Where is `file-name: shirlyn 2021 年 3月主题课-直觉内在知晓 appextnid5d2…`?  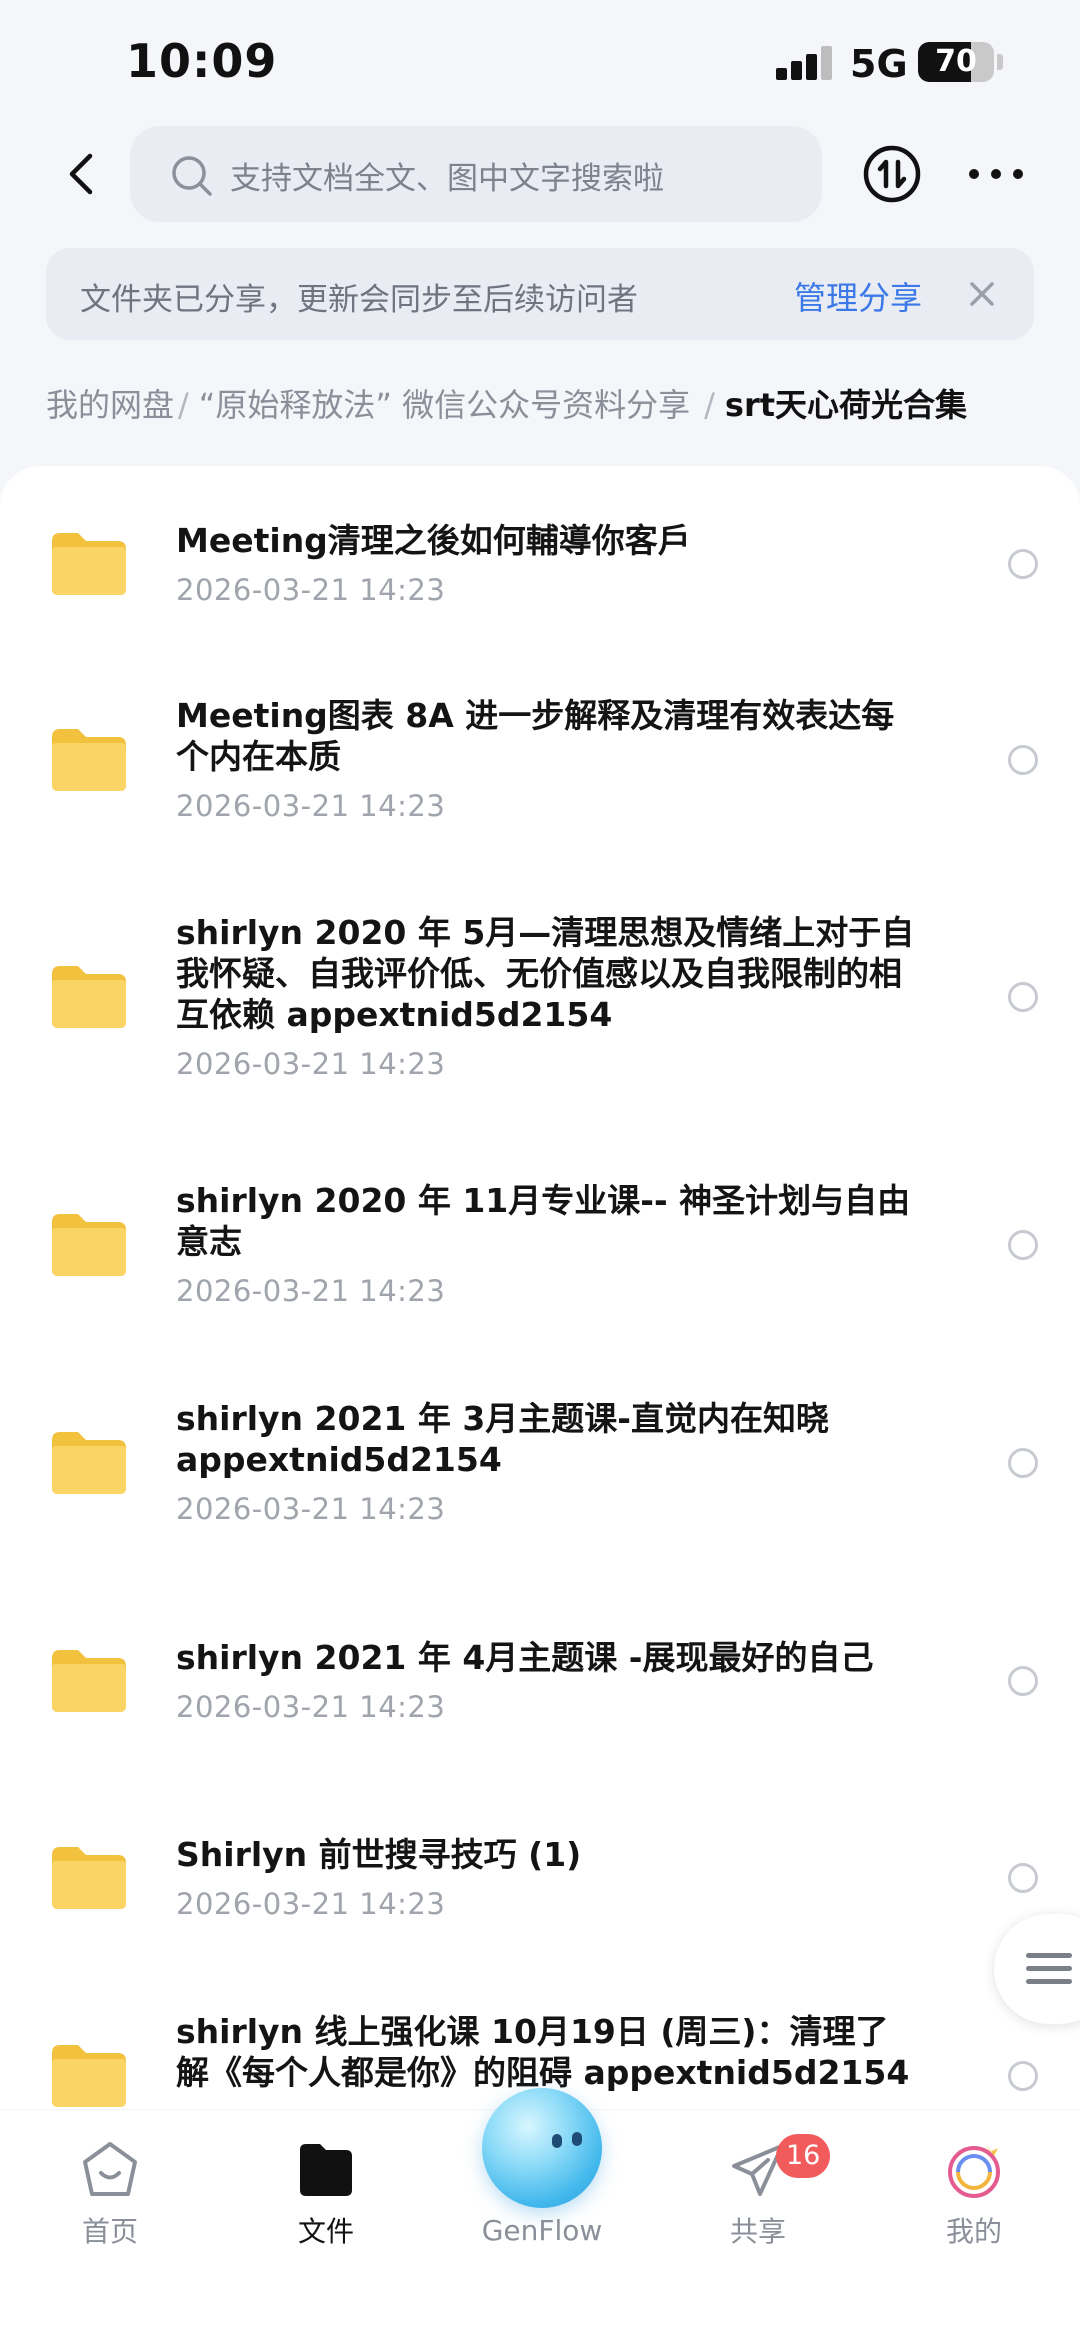 file-name: shirlyn 2021 年 3月主题课-直觉内在知晓 appextnid5d2… is located at coordinates (503, 1439).